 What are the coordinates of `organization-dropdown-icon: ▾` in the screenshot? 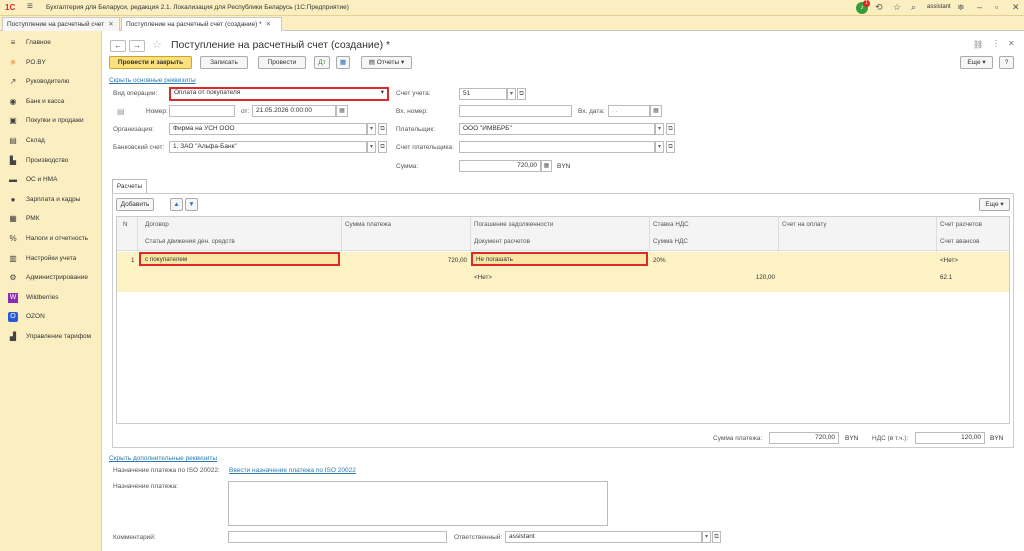 It's located at (371, 129).